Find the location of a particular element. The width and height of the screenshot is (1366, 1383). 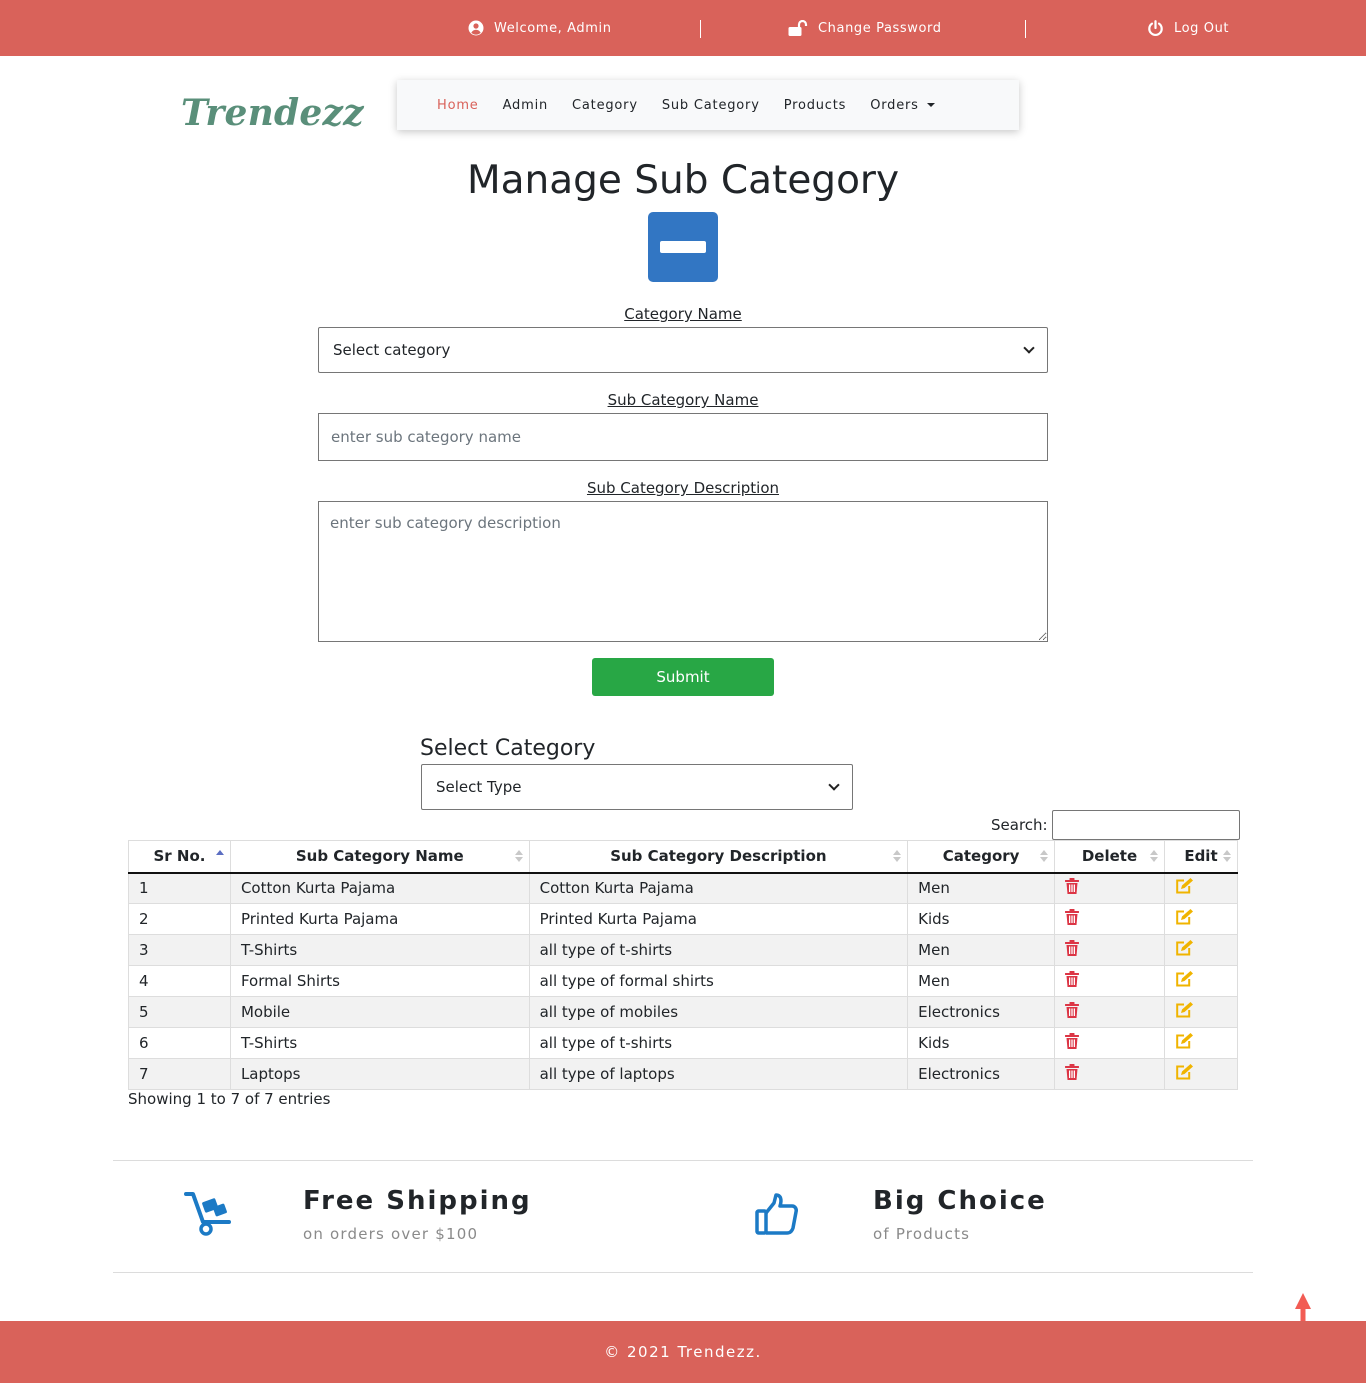

change-password-link: Change Password is located at coordinates (865, 28).